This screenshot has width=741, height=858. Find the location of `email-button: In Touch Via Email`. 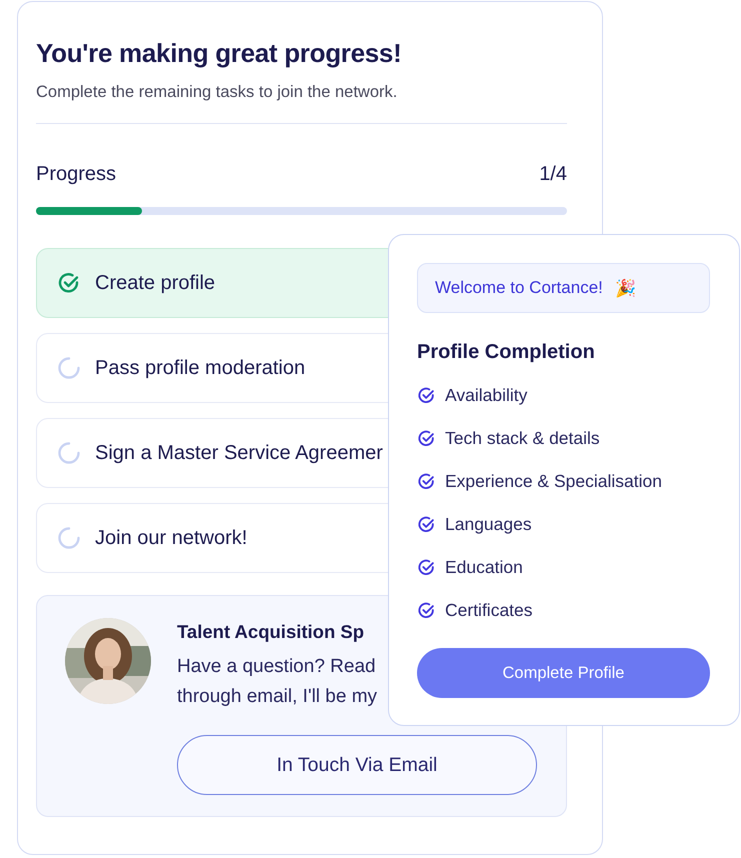

email-button: In Touch Via Email is located at coordinates (357, 765).